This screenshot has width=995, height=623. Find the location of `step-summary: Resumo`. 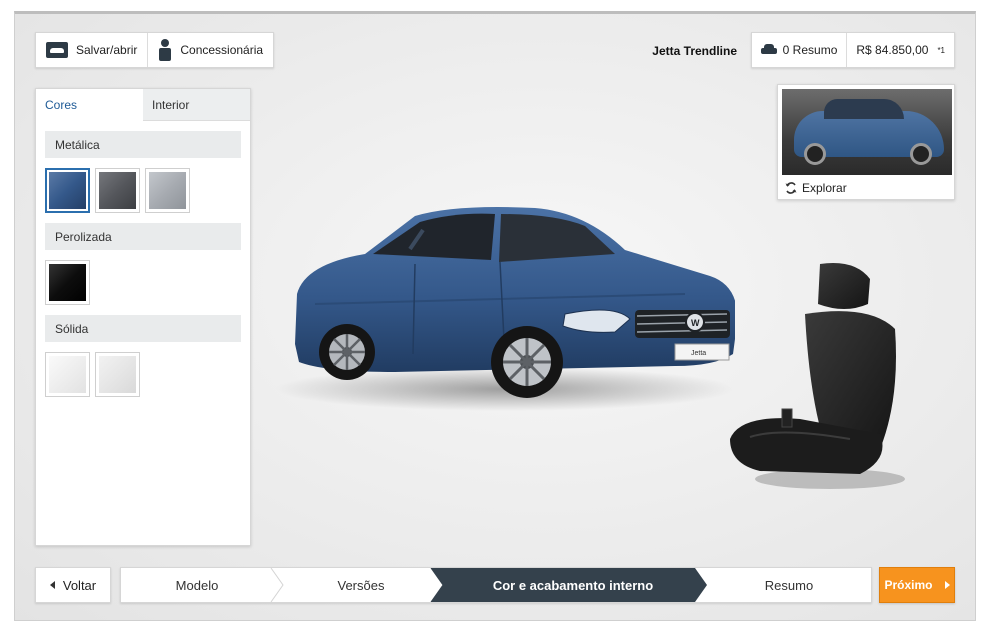

step-summary: Resumo is located at coordinates (789, 585).